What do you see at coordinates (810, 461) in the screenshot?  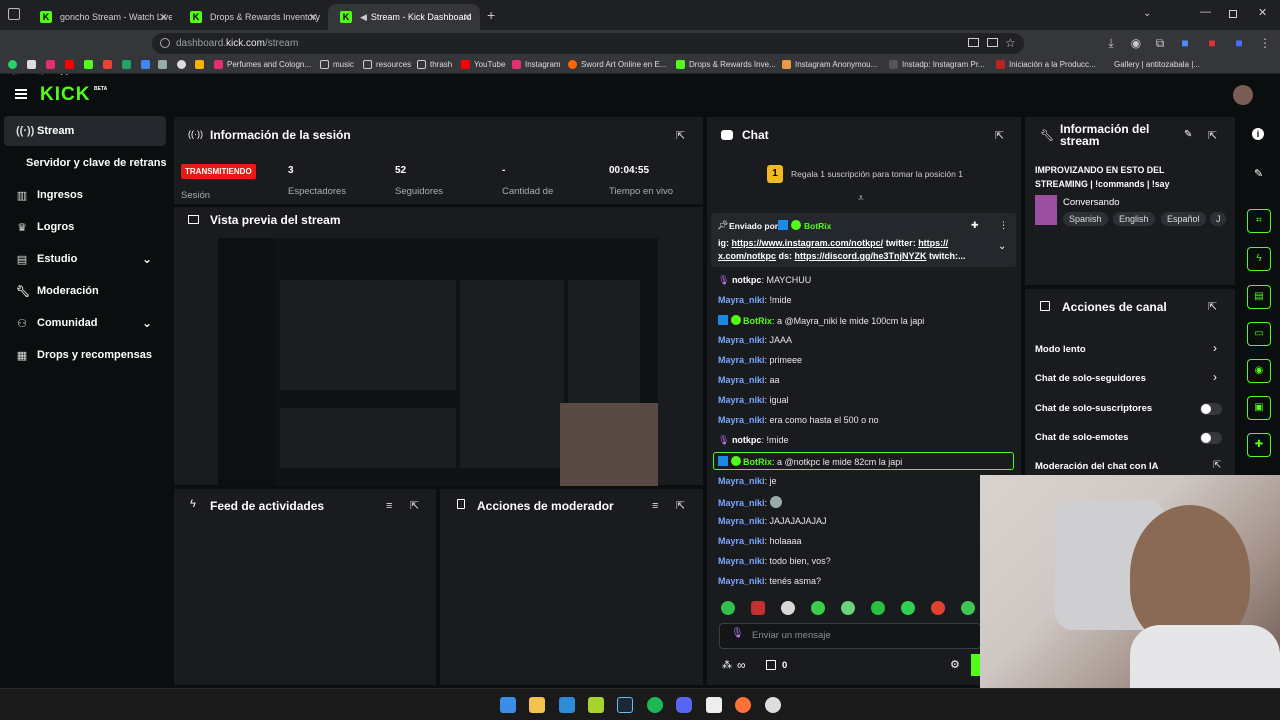 I see `chat-message: BotRix: a @notkpc le mide 82cm la japi` at bounding box center [810, 461].